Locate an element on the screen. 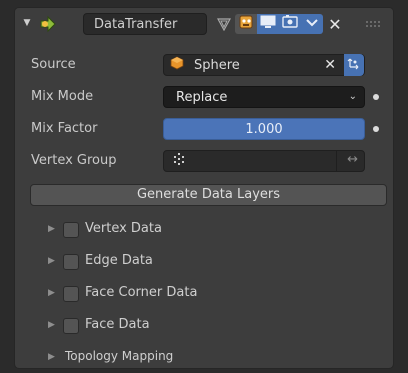 Image resolution: width=408 pixels, height=373 pixels. vertex-group-label: Vertex Group is located at coordinates (74, 160).